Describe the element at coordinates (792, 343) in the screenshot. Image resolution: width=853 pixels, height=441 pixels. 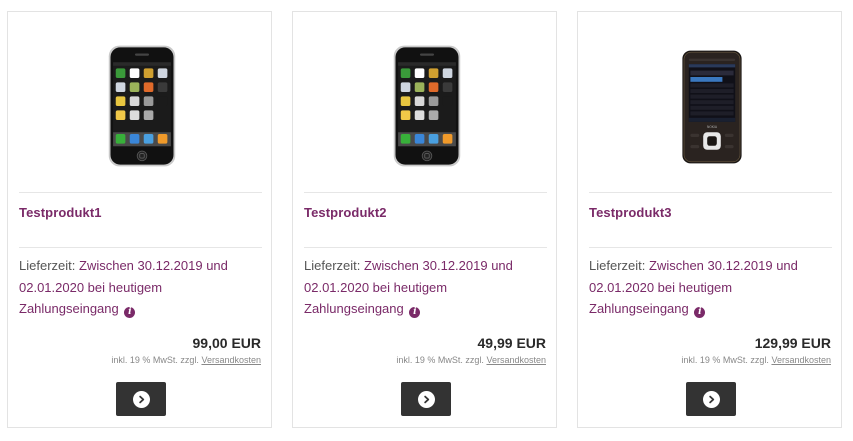
I see `product-price: 129,99 EUR` at that location.